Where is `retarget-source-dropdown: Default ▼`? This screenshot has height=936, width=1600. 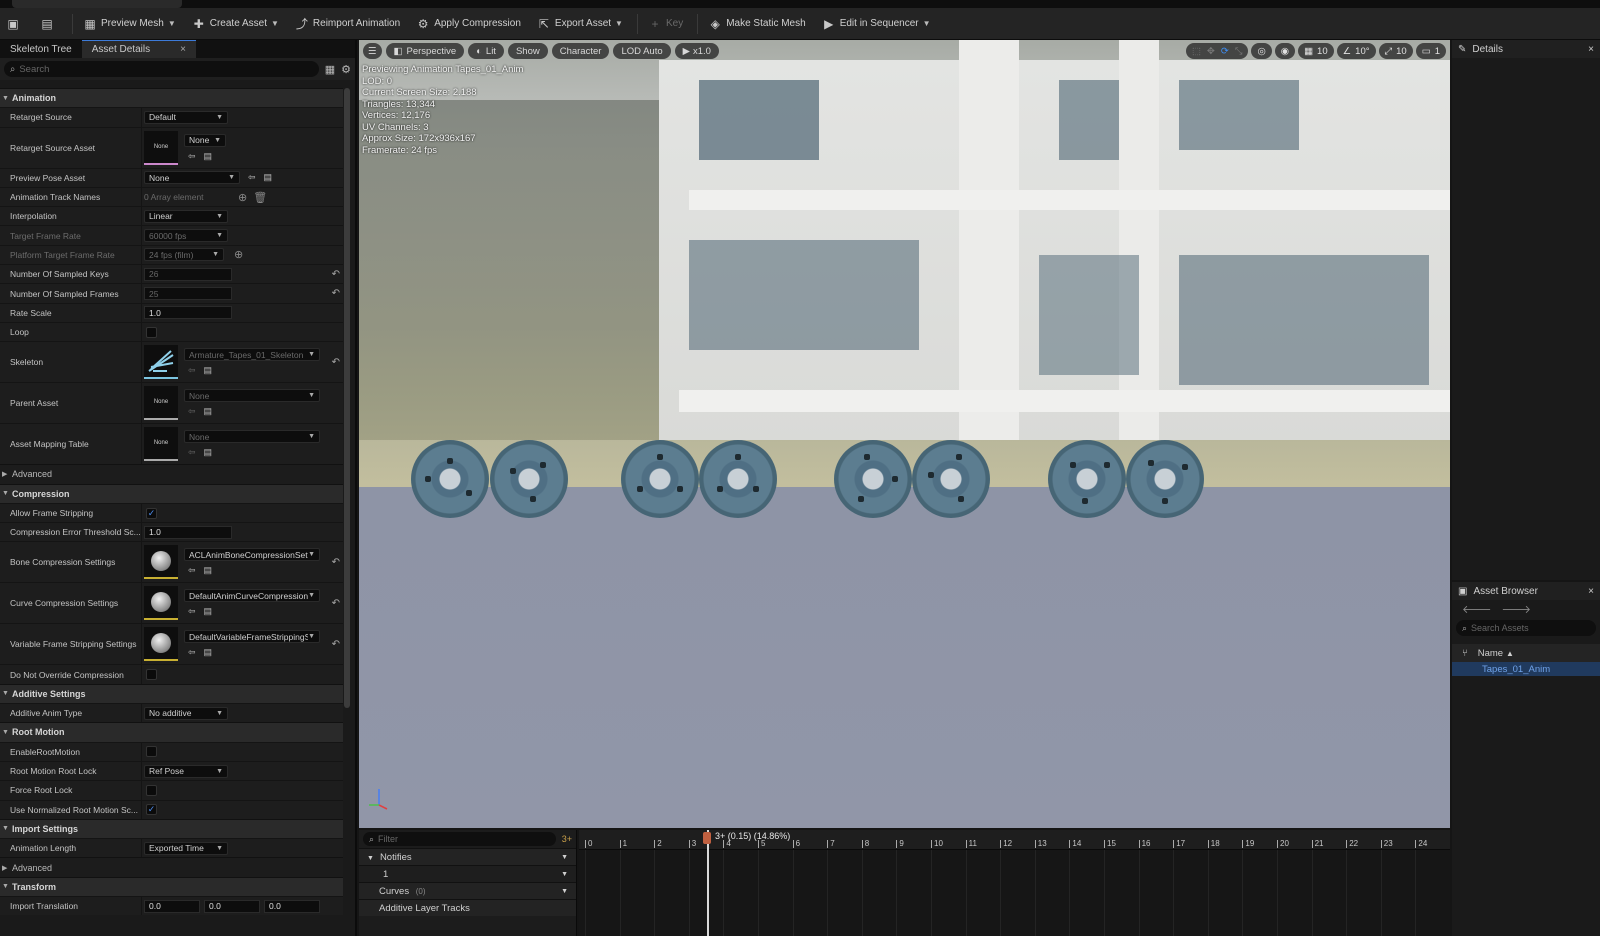 retarget-source-dropdown: Default ▼ is located at coordinates (186, 117).